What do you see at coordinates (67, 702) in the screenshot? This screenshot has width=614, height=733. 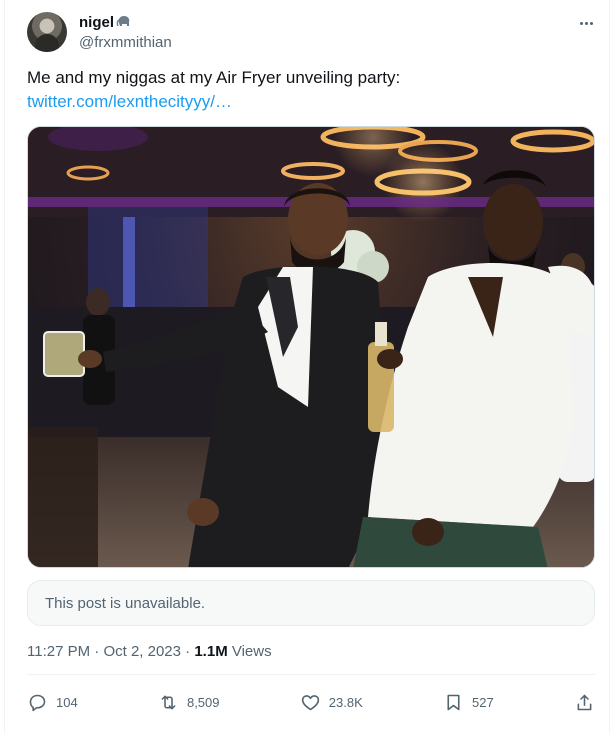 I see `reply-count: 104` at bounding box center [67, 702].